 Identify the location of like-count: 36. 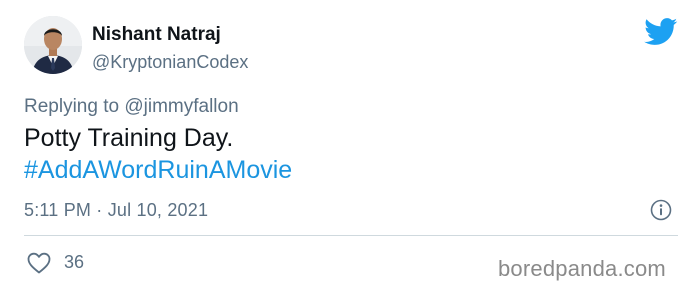
(74, 262).